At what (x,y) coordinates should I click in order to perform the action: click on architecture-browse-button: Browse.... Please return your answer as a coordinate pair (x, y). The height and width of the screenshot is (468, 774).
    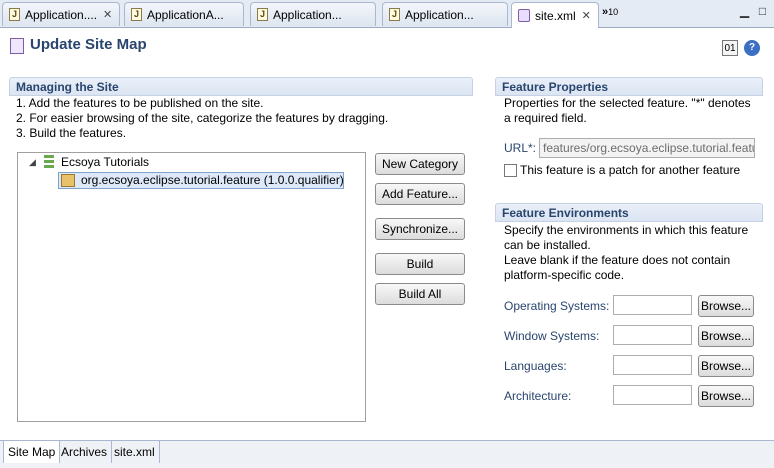
    Looking at the image, I should click on (726, 396).